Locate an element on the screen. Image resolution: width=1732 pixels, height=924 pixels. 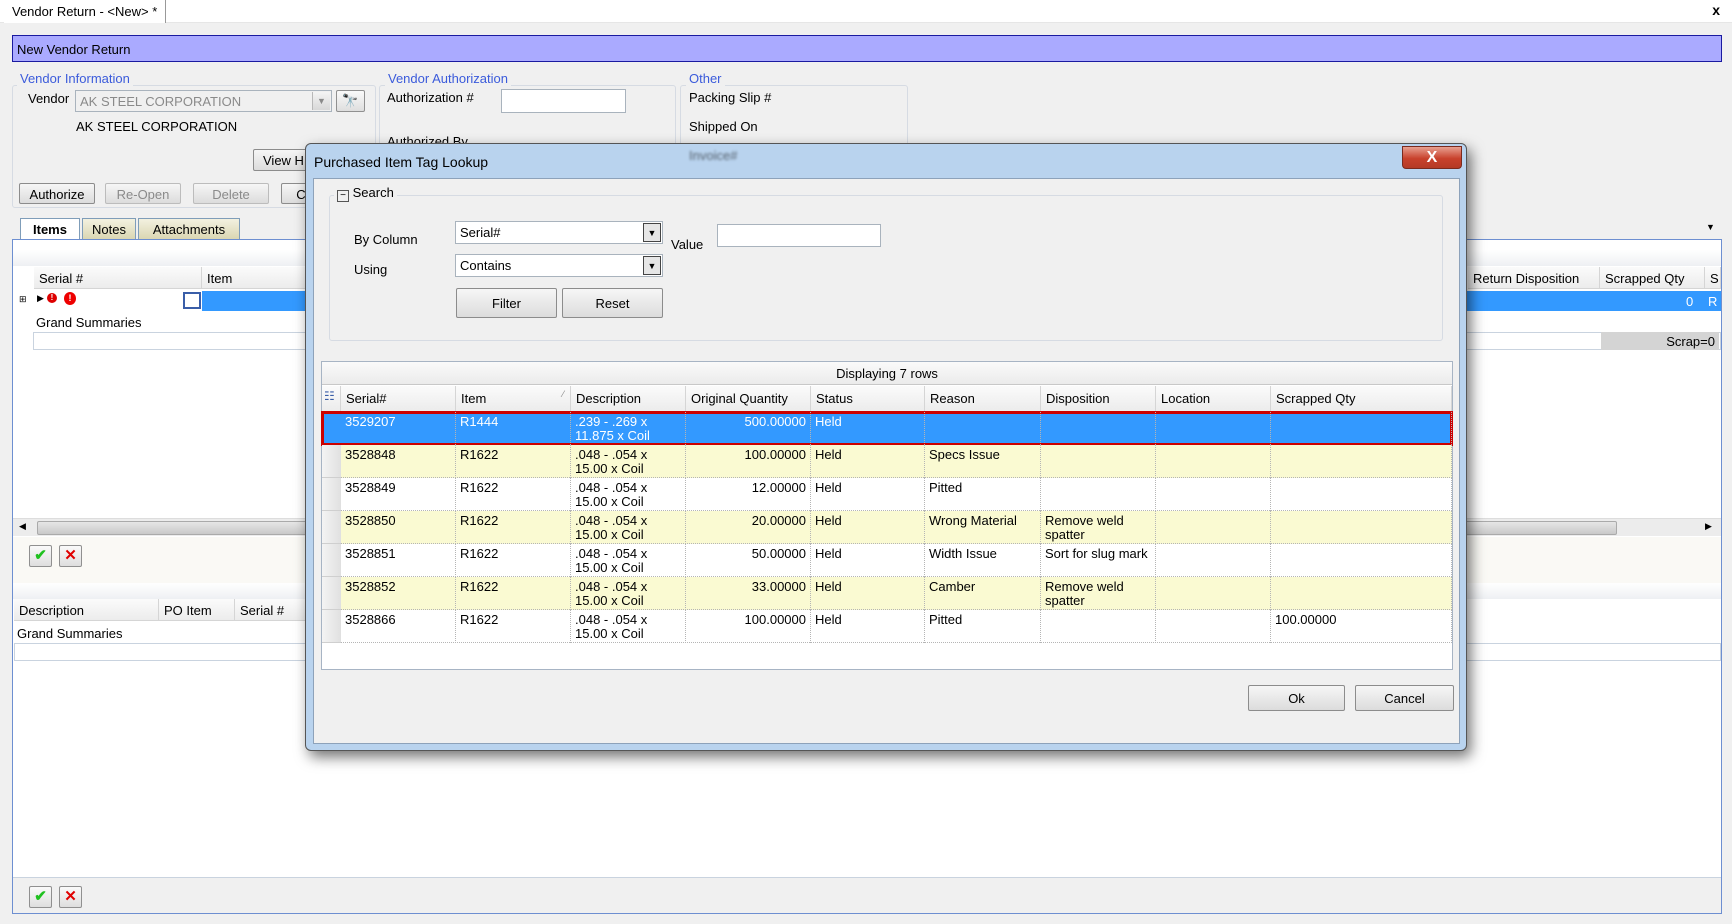
view-history-button: View H is located at coordinates (283, 160).